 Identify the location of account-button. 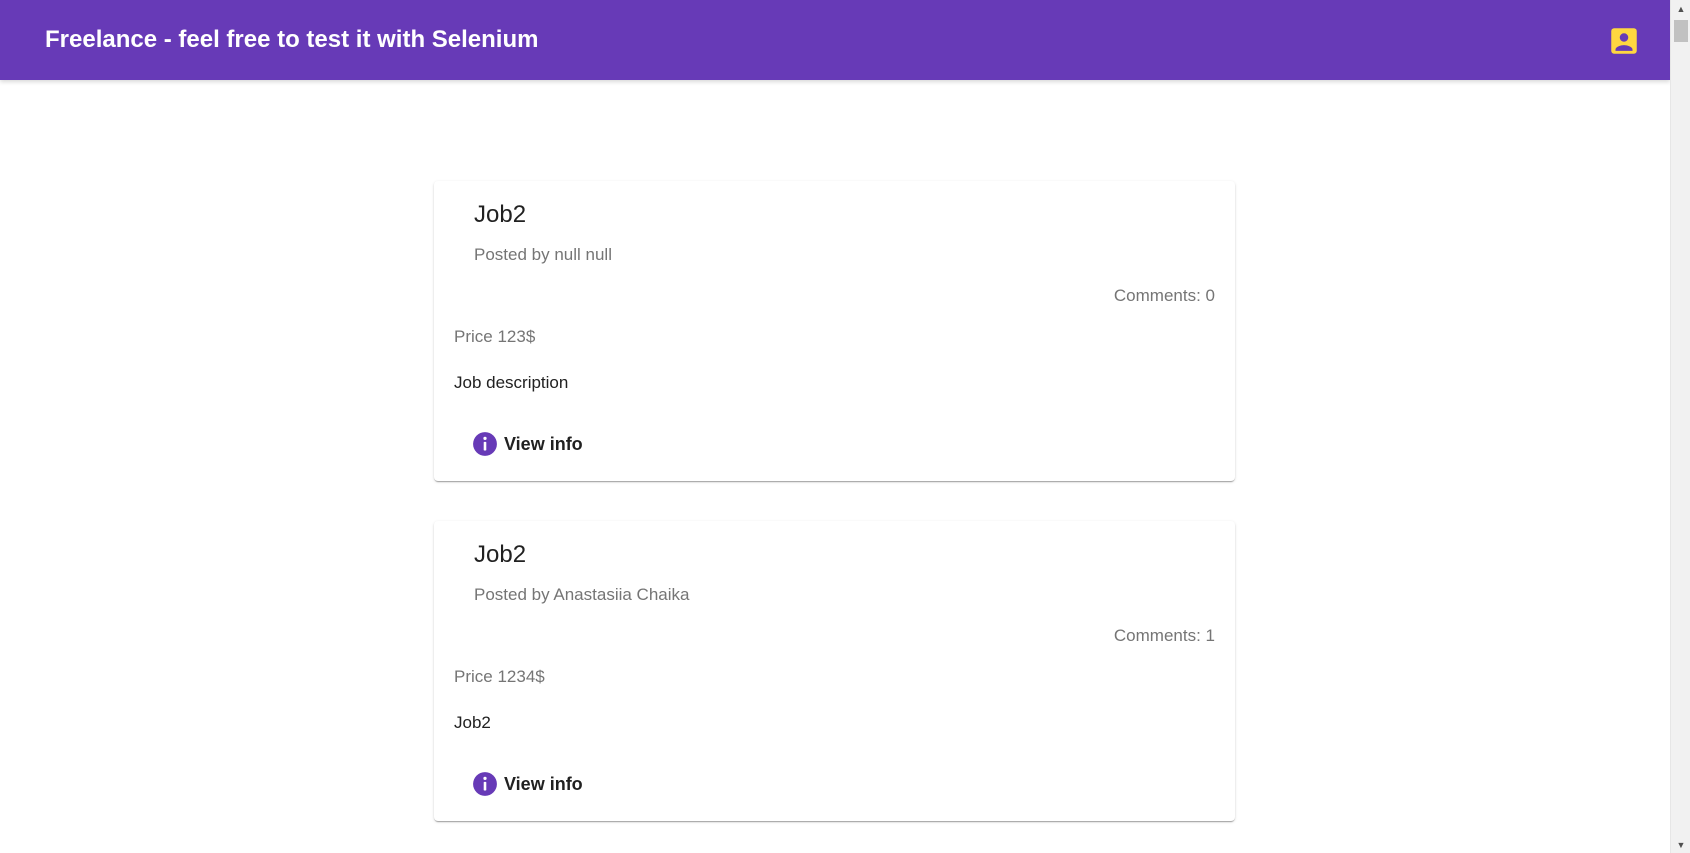
(1624, 41).